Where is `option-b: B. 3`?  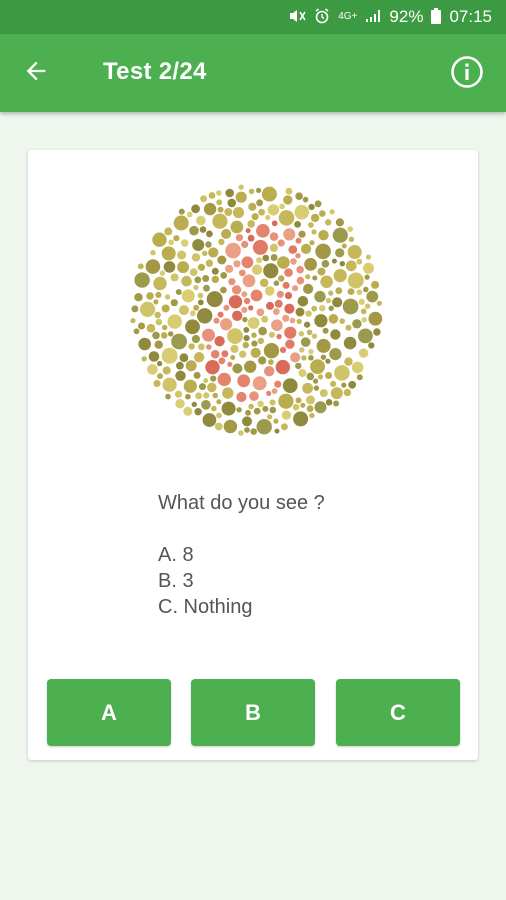
option-b: B. 3 is located at coordinates (176, 581).